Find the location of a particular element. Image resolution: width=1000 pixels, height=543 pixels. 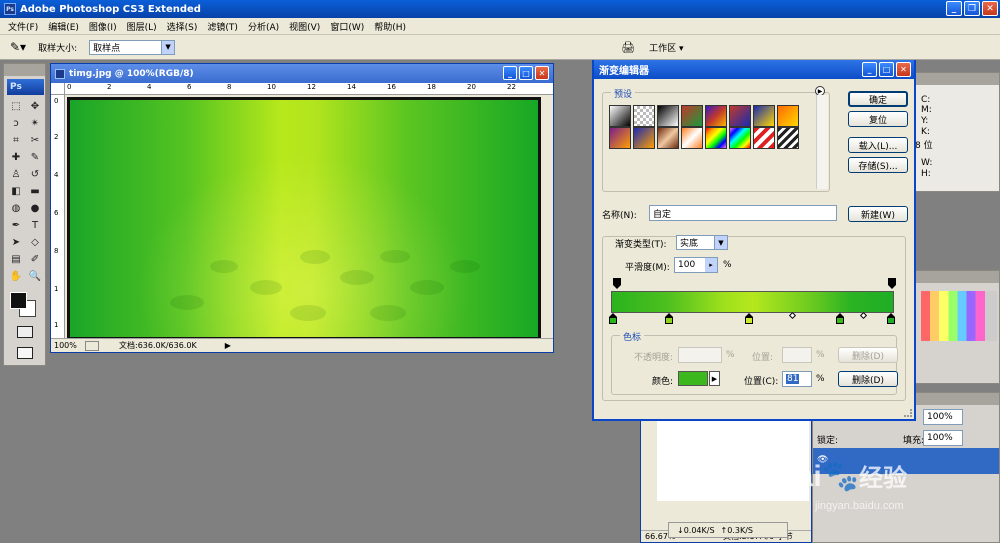

doc-close-button: ✕ is located at coordinates (542, 73).